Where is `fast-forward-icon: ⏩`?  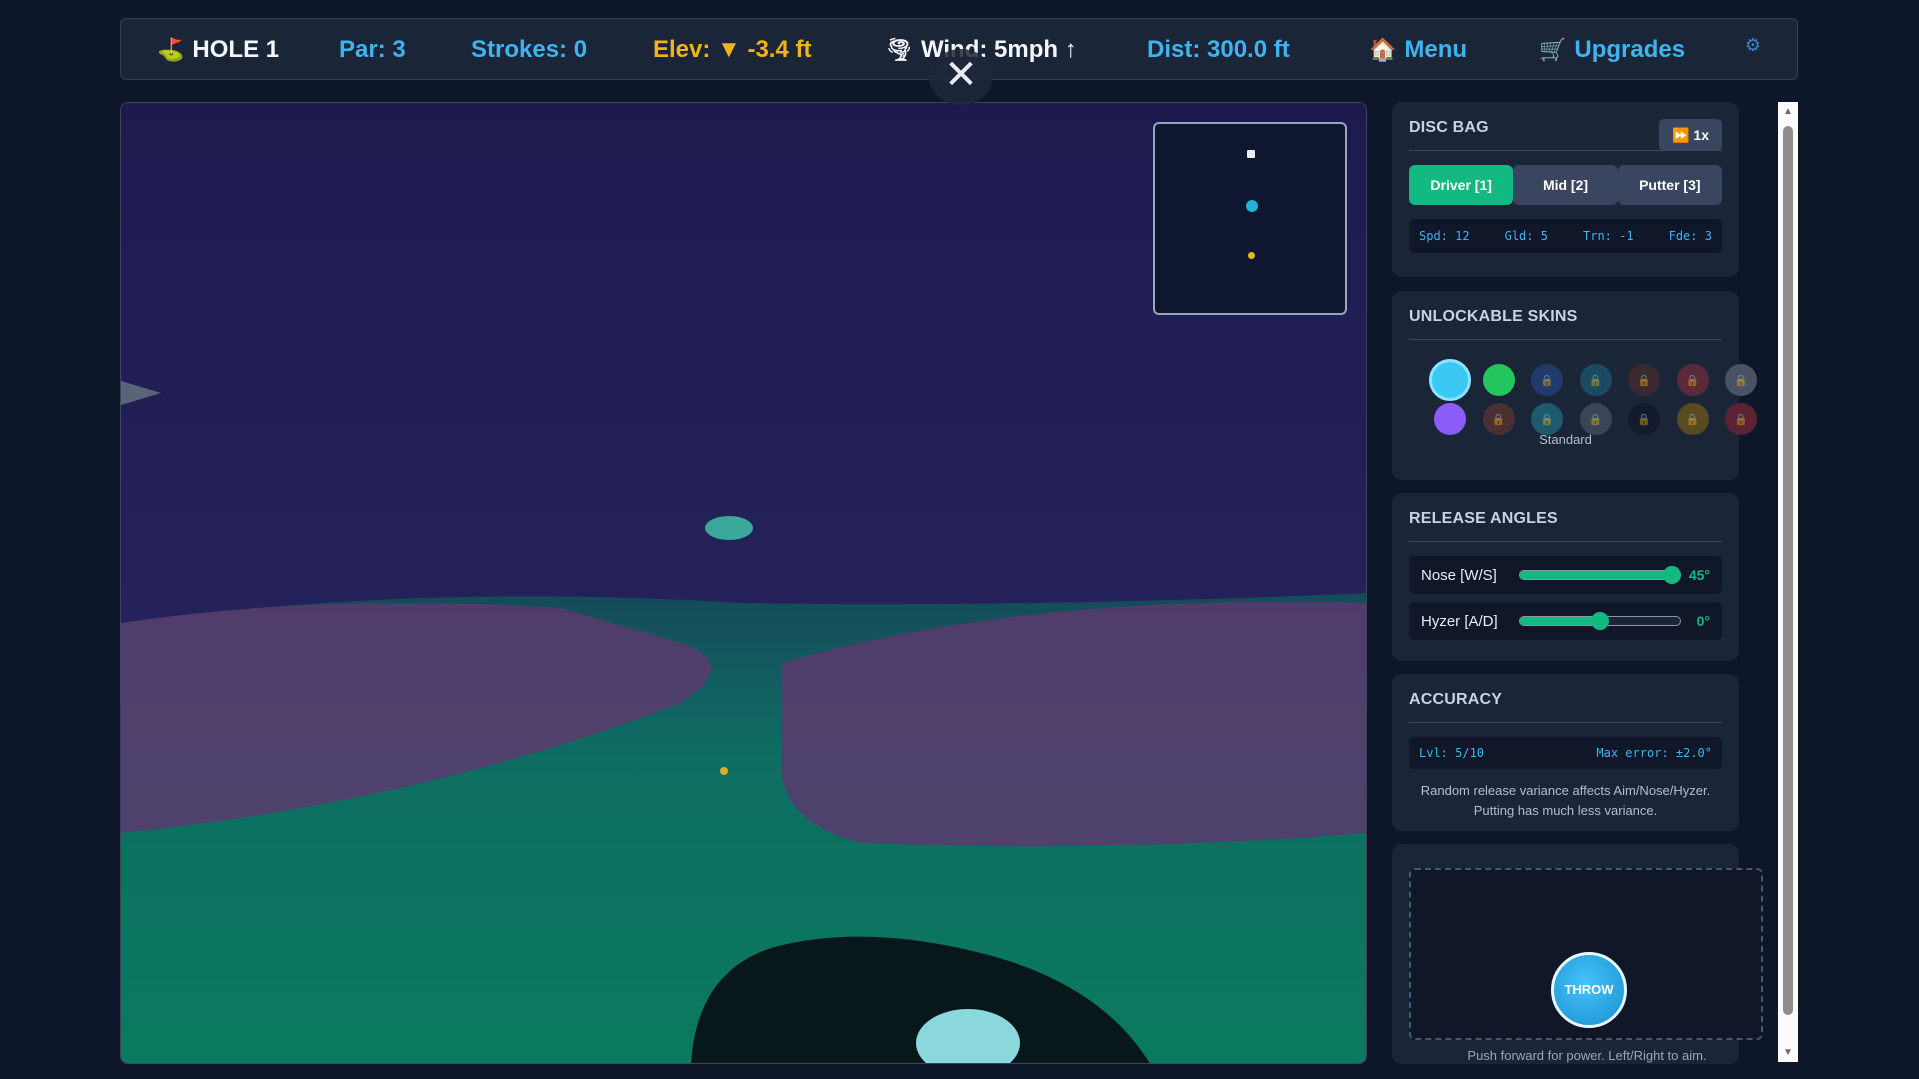
fast-forward-icon: ⏩ is located at coordinates (1680, 135).